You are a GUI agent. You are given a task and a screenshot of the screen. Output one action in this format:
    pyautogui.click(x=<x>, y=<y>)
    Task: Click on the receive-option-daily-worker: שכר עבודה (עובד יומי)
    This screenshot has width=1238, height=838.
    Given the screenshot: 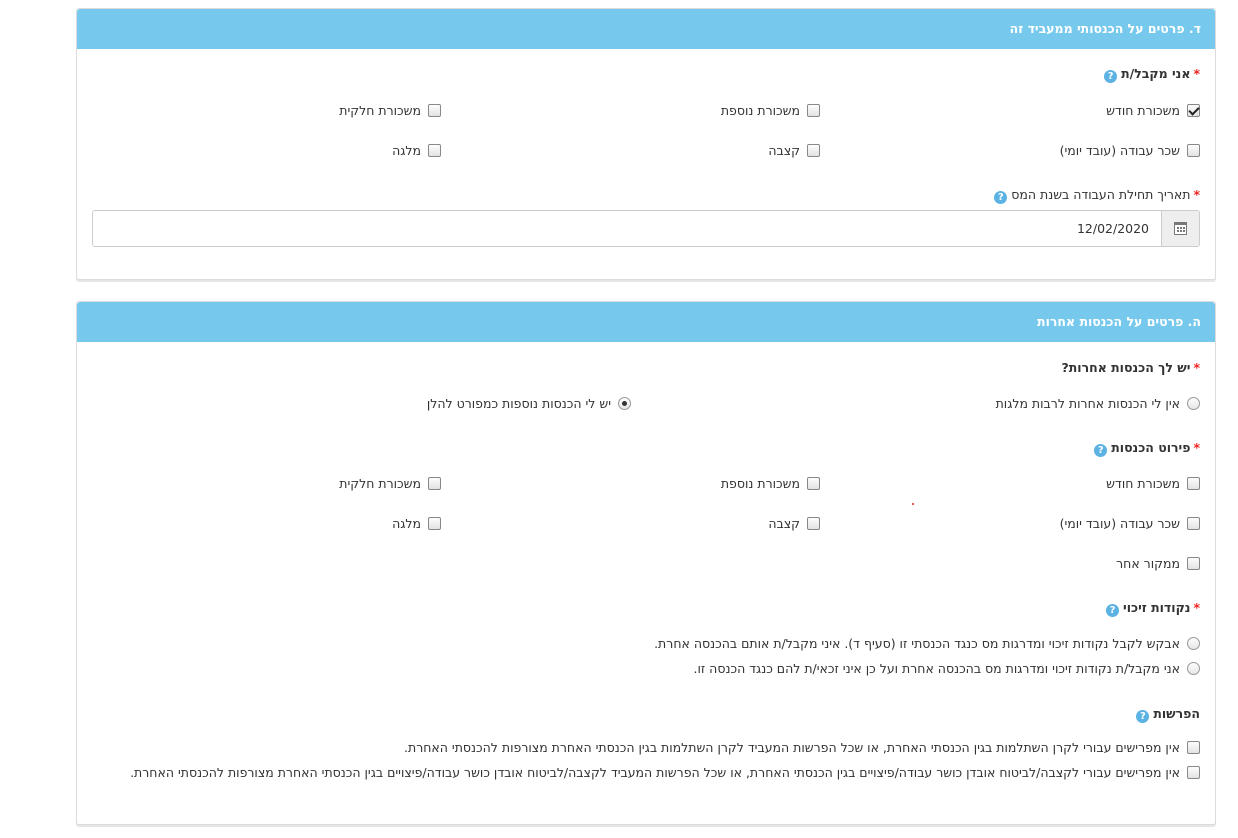 What is the action you would take?
    pyautogui.click(x=1130, y=150)
    